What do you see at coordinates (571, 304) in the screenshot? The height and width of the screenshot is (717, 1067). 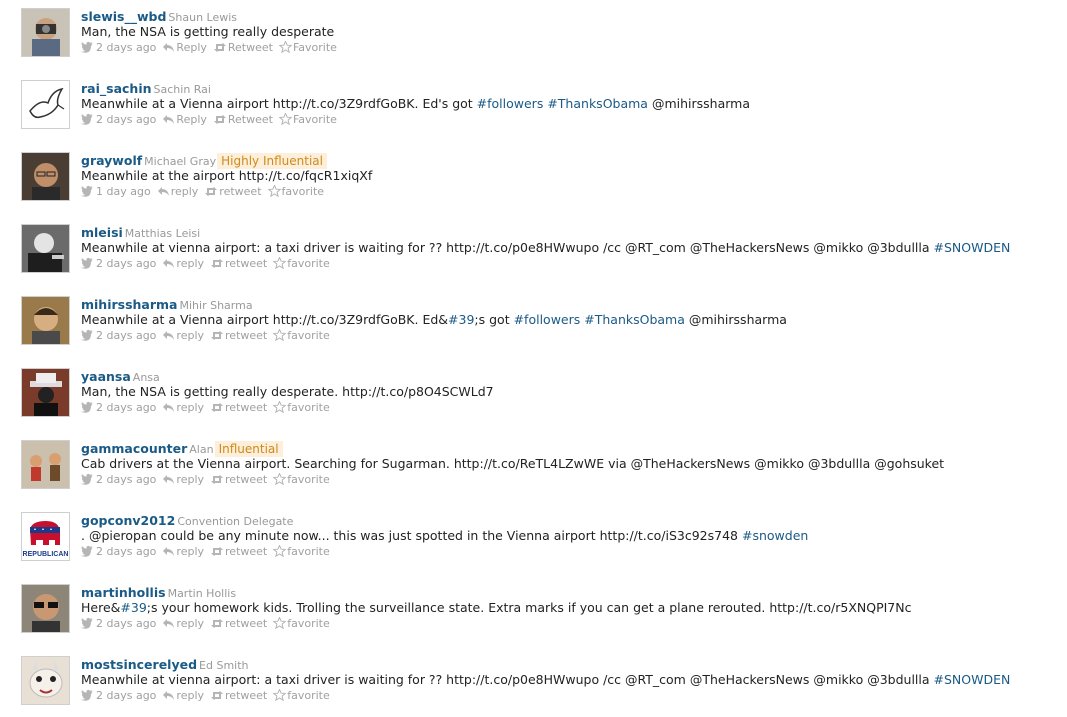 I see `tweet-header: mihirssharma Mihir Sharma` at bounding box center [571, 304].